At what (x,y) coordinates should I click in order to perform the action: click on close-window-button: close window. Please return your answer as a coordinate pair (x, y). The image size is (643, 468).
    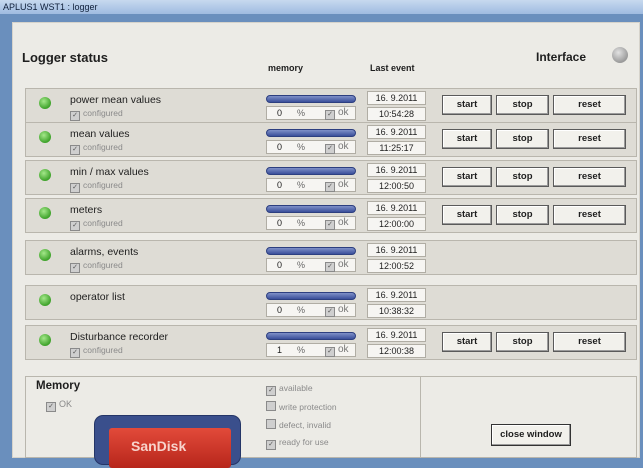
    Looking at the image, I should click on (531, 435).